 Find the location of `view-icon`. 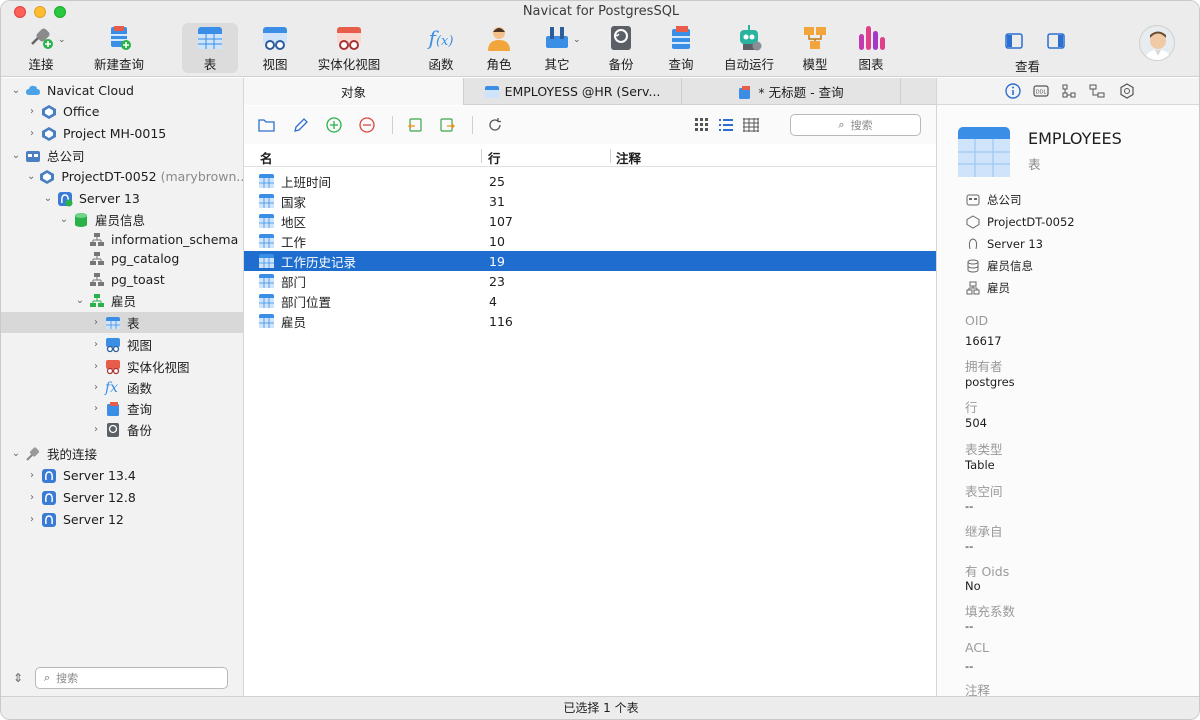

view-icon is located at coordinates (275, 37).